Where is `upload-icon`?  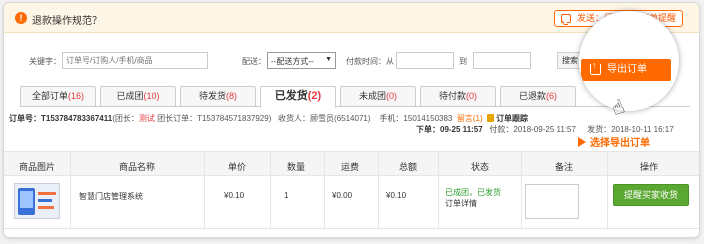 upload-icon is located at coordinates (595, 67).